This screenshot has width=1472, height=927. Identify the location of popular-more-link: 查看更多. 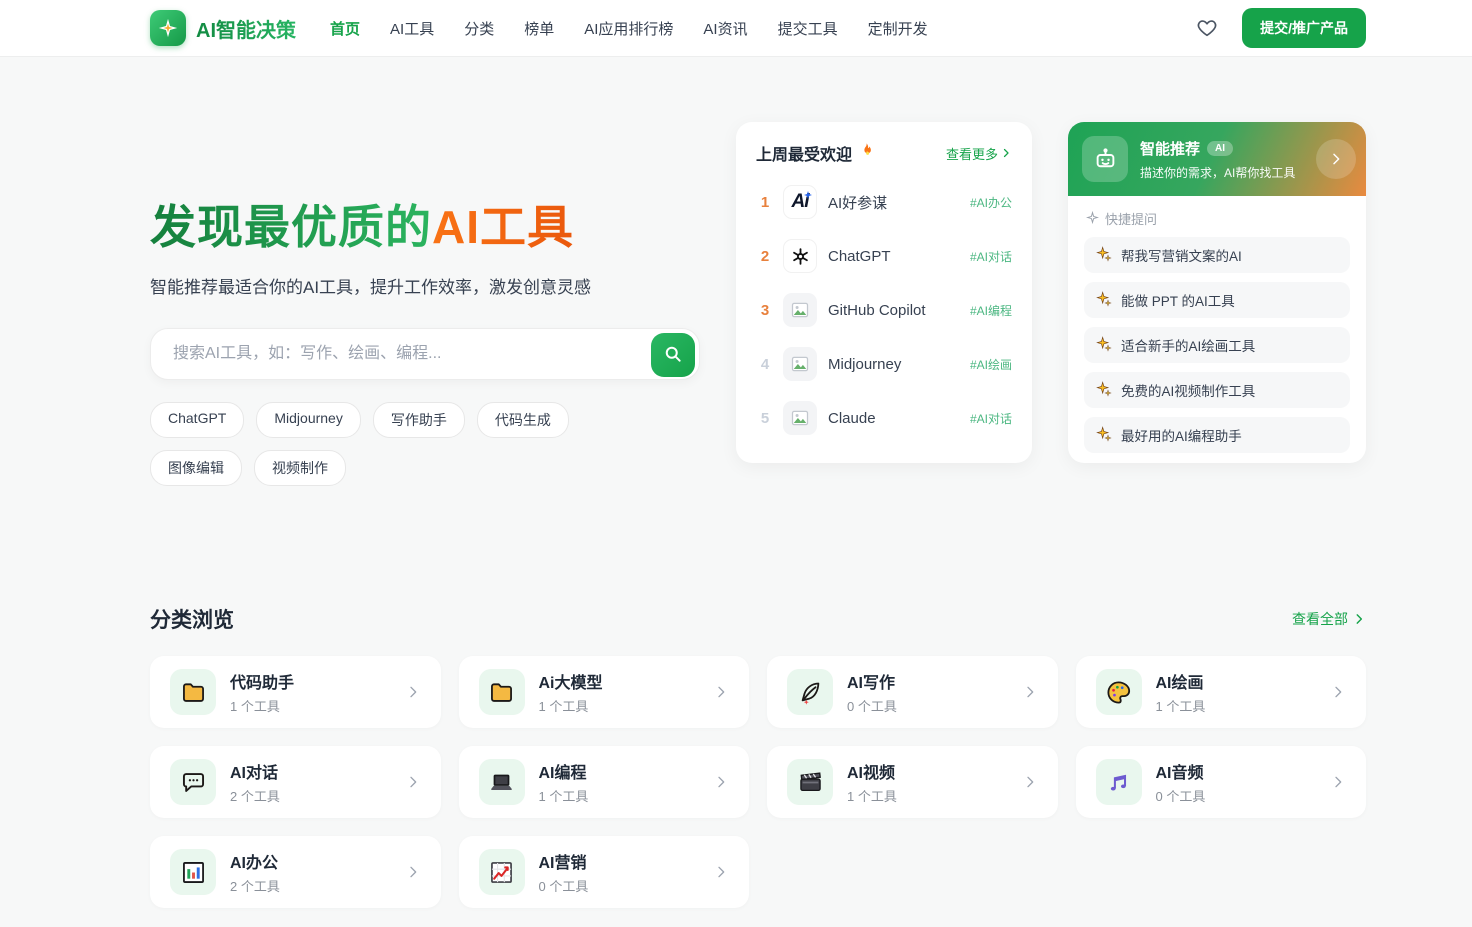
(979, 153).